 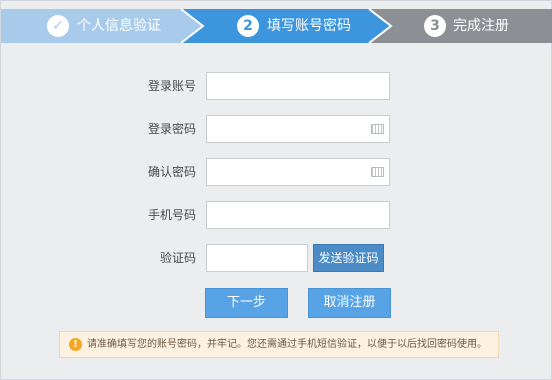 I want to click on phone-label: 手机号码, so click(x=171, y=215).